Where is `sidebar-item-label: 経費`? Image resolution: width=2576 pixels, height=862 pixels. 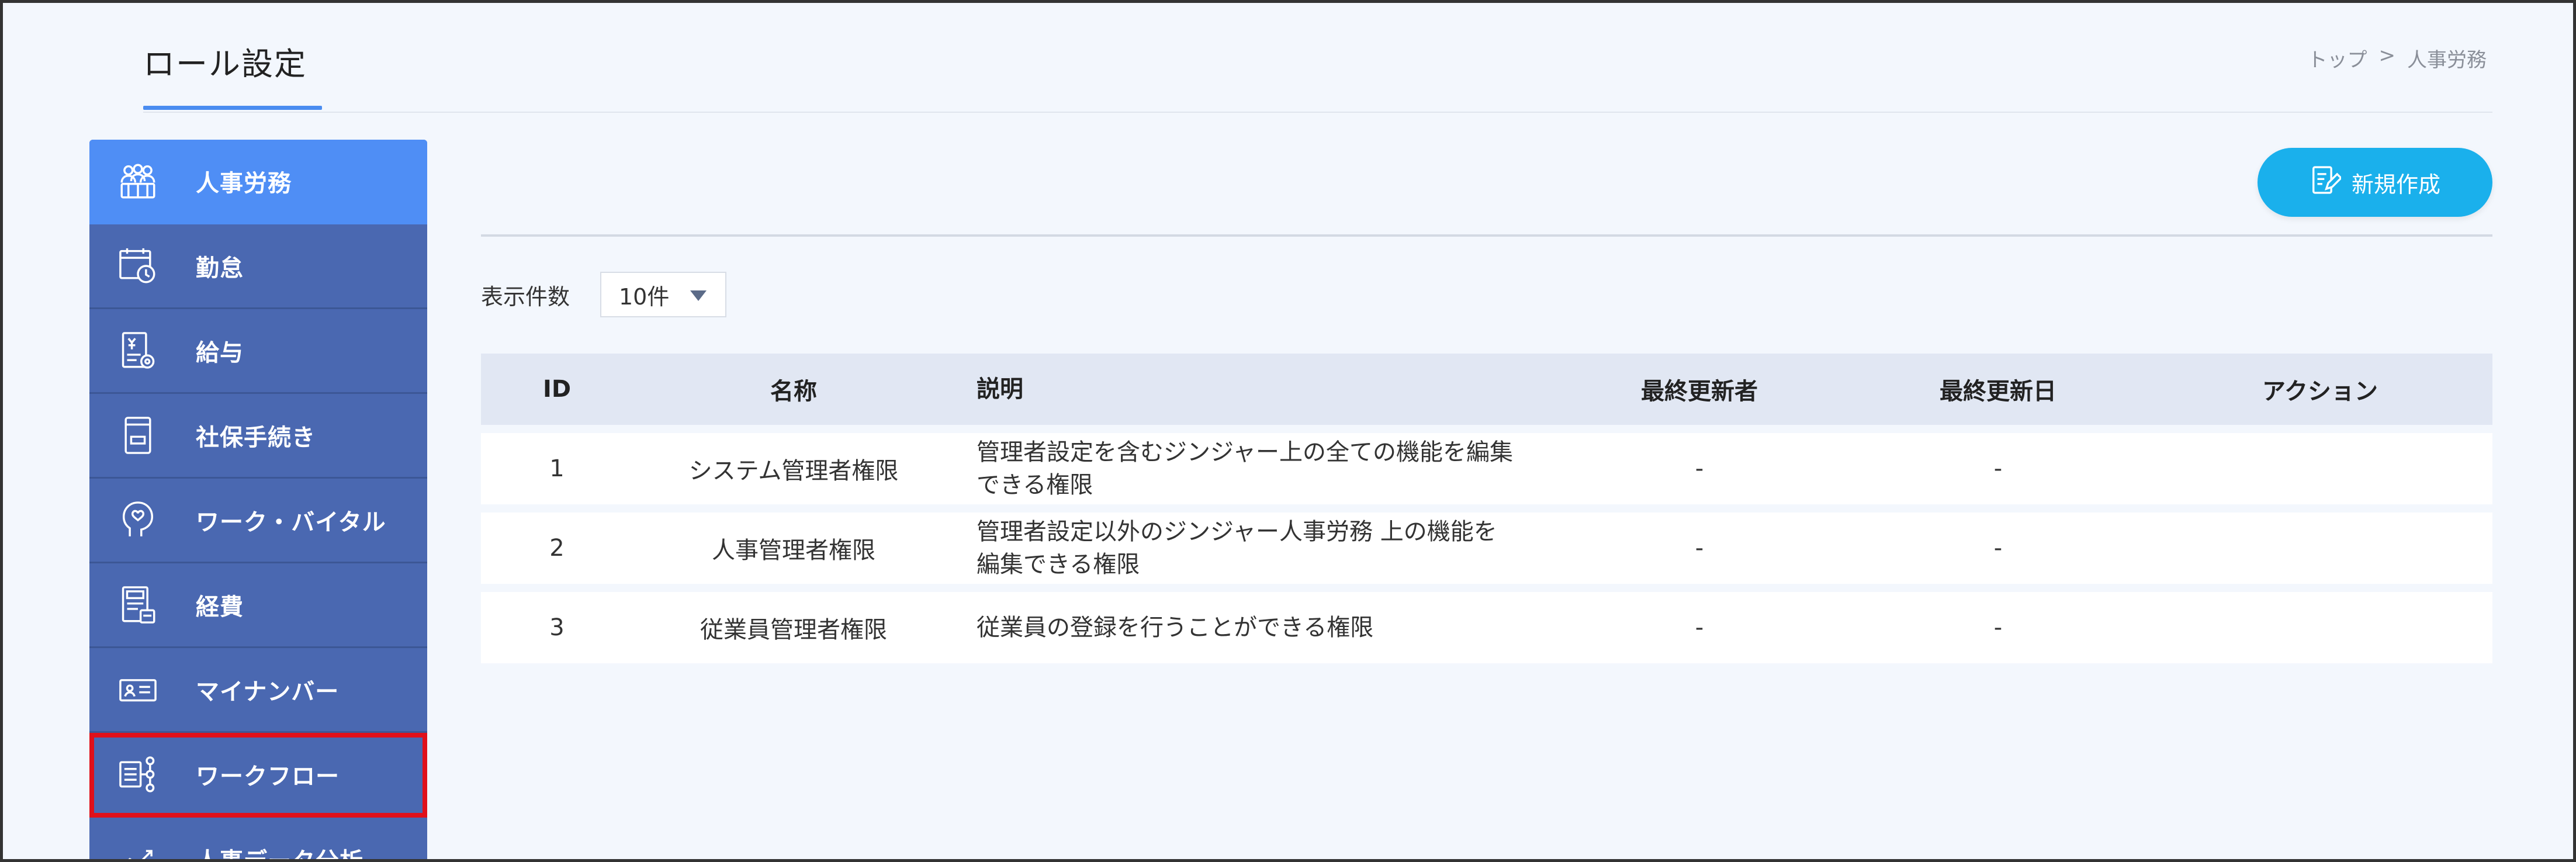
sidebar-item-label: 経費 is located at coordinates (220, 607).